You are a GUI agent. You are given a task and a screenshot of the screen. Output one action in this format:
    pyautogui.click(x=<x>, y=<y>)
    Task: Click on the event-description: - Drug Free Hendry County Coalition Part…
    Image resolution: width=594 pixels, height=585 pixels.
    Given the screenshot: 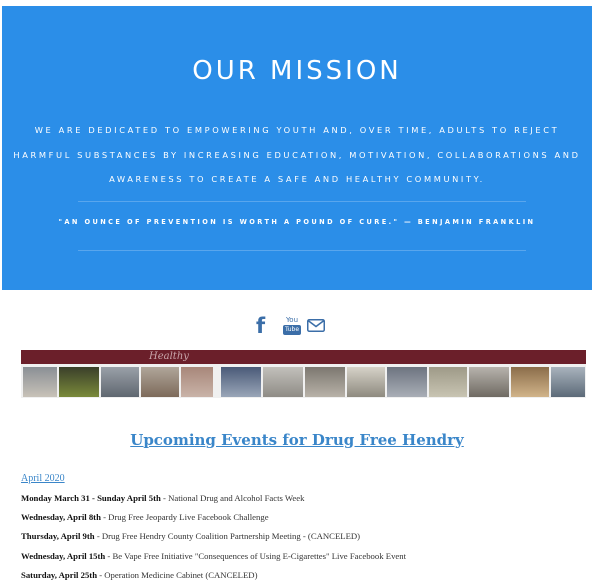 What is the action you would take?
    pyautogui.click(x=227, y=536)
    